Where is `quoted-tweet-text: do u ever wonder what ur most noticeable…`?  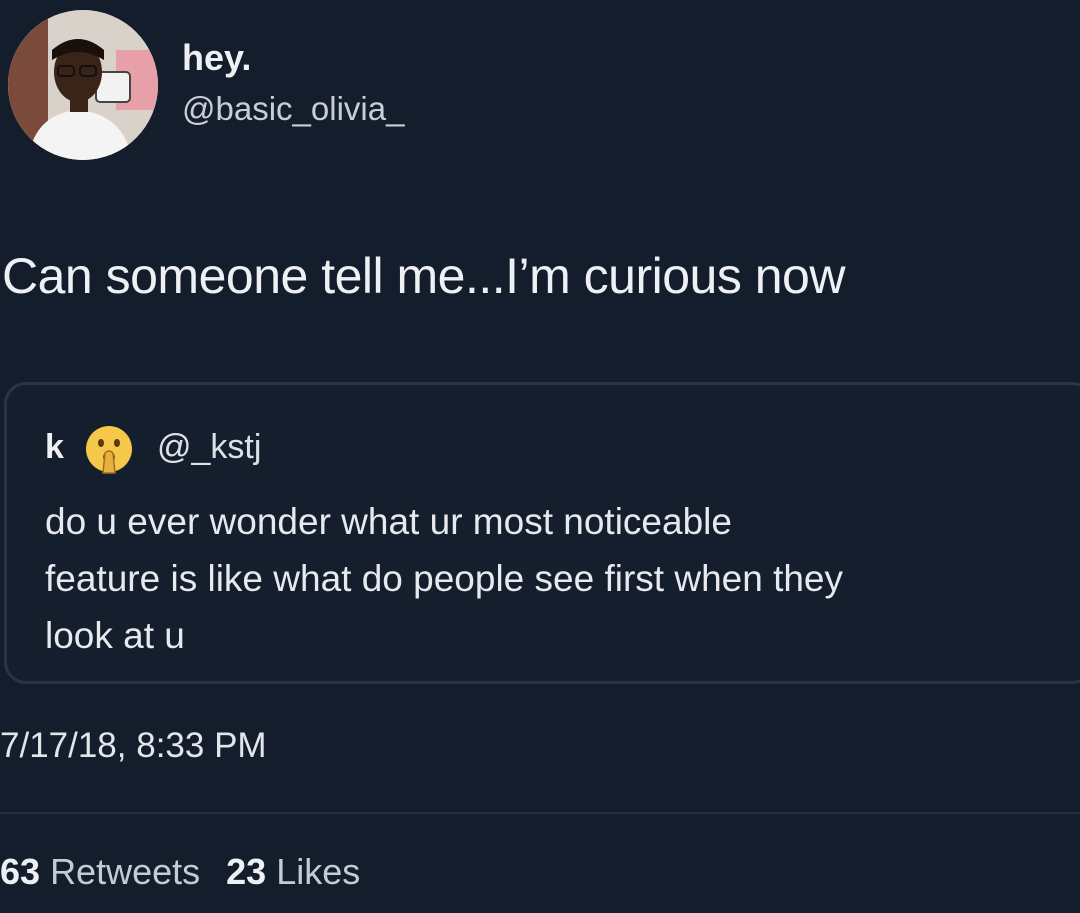 quoted-tweet-text: do u ever wonder what ur most noticeable… is located at coordinates (444, 578).